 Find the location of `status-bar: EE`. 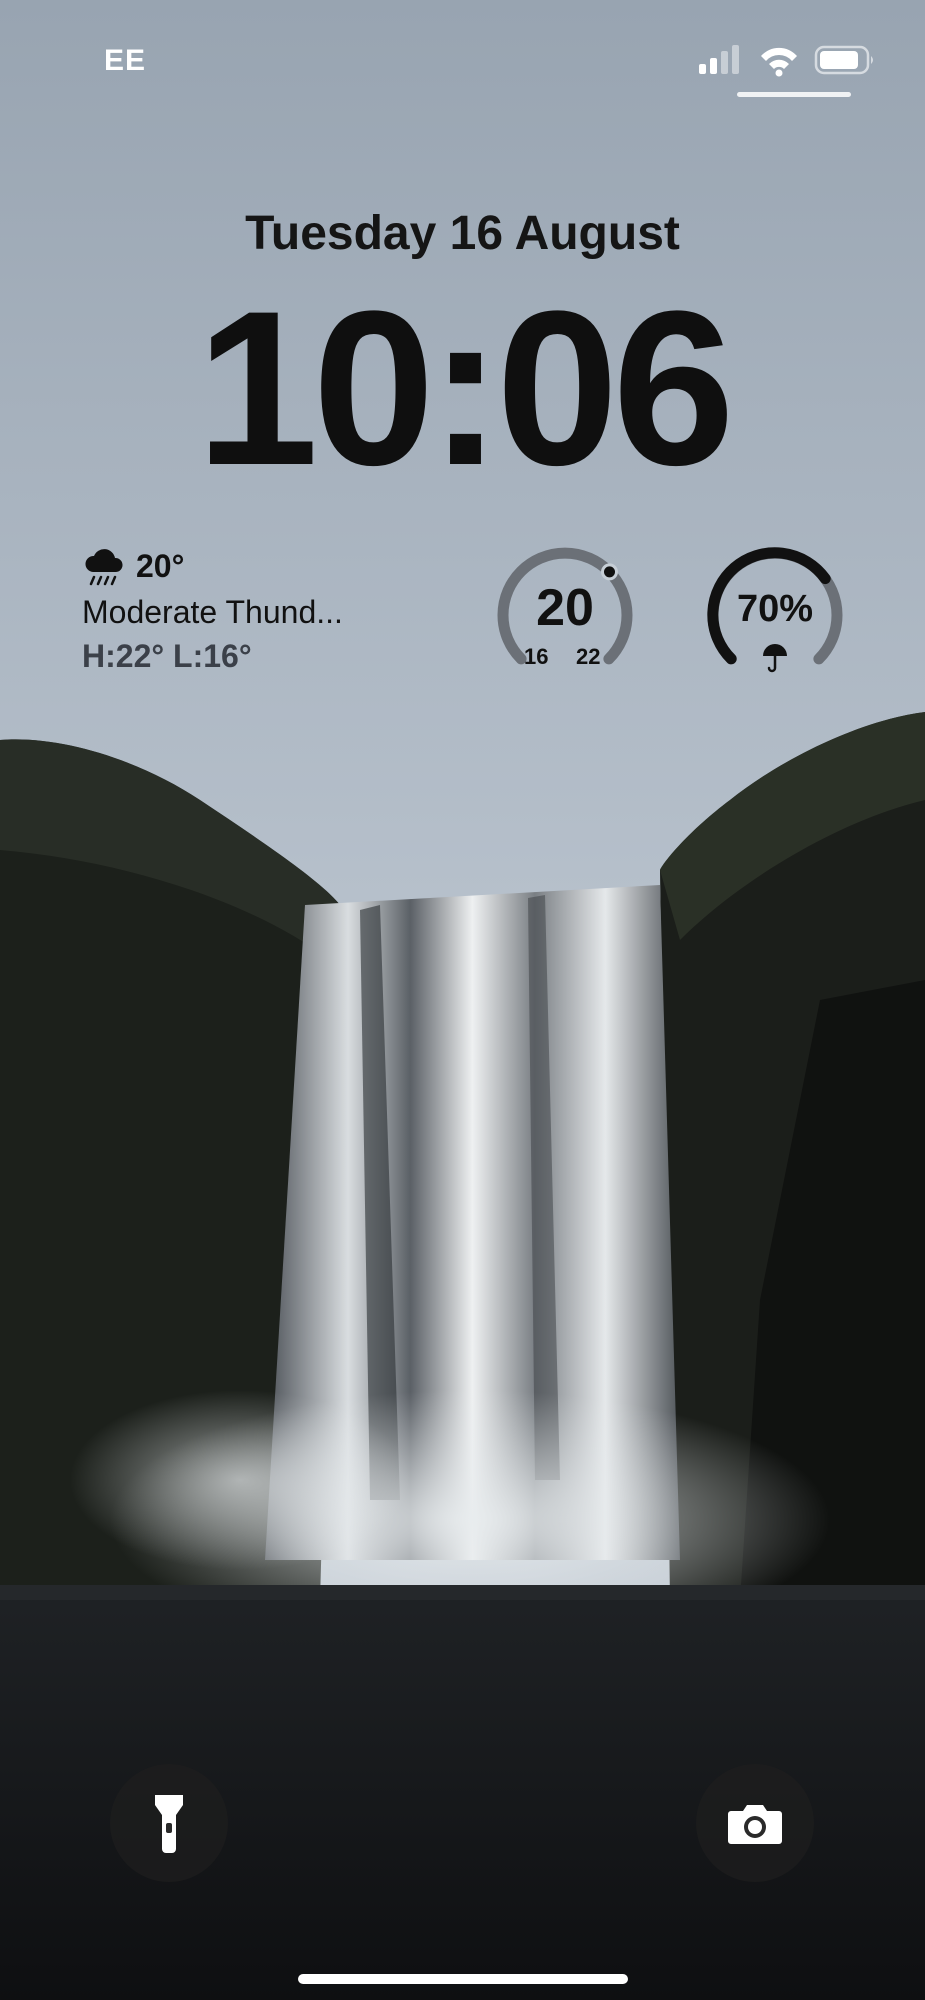

status-bar: EE is located at coordinates (462, 55).